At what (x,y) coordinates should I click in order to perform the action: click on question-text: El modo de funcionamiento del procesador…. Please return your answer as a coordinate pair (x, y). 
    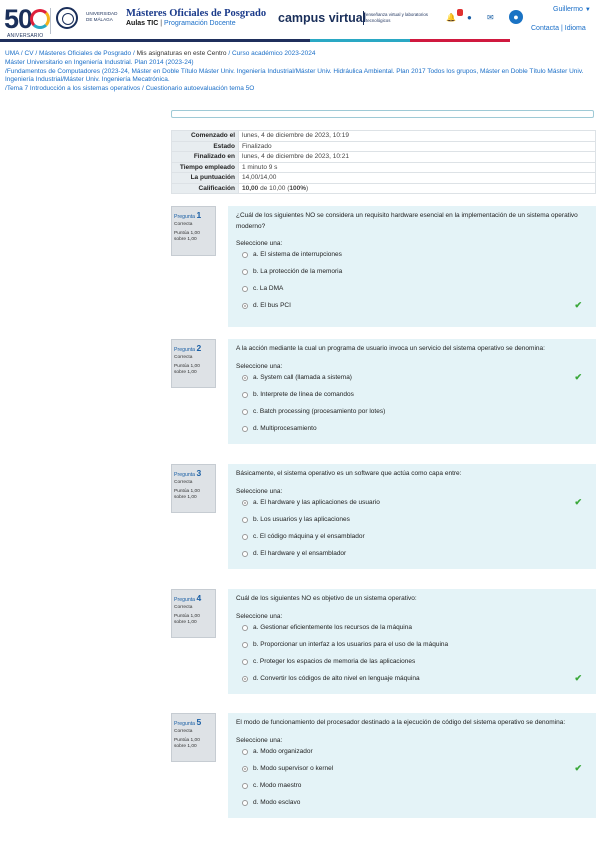
    Looking at the image, I should click on (401, 722).